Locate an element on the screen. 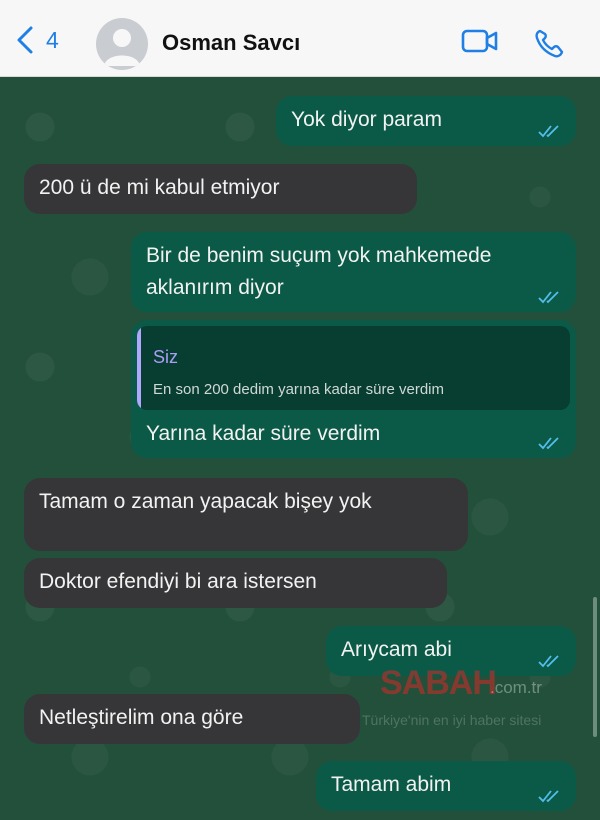 Image resolution: width=600 pixels, height=820 pixels. message-outgoing: Tamam abim is located at coordinates (446, 786).